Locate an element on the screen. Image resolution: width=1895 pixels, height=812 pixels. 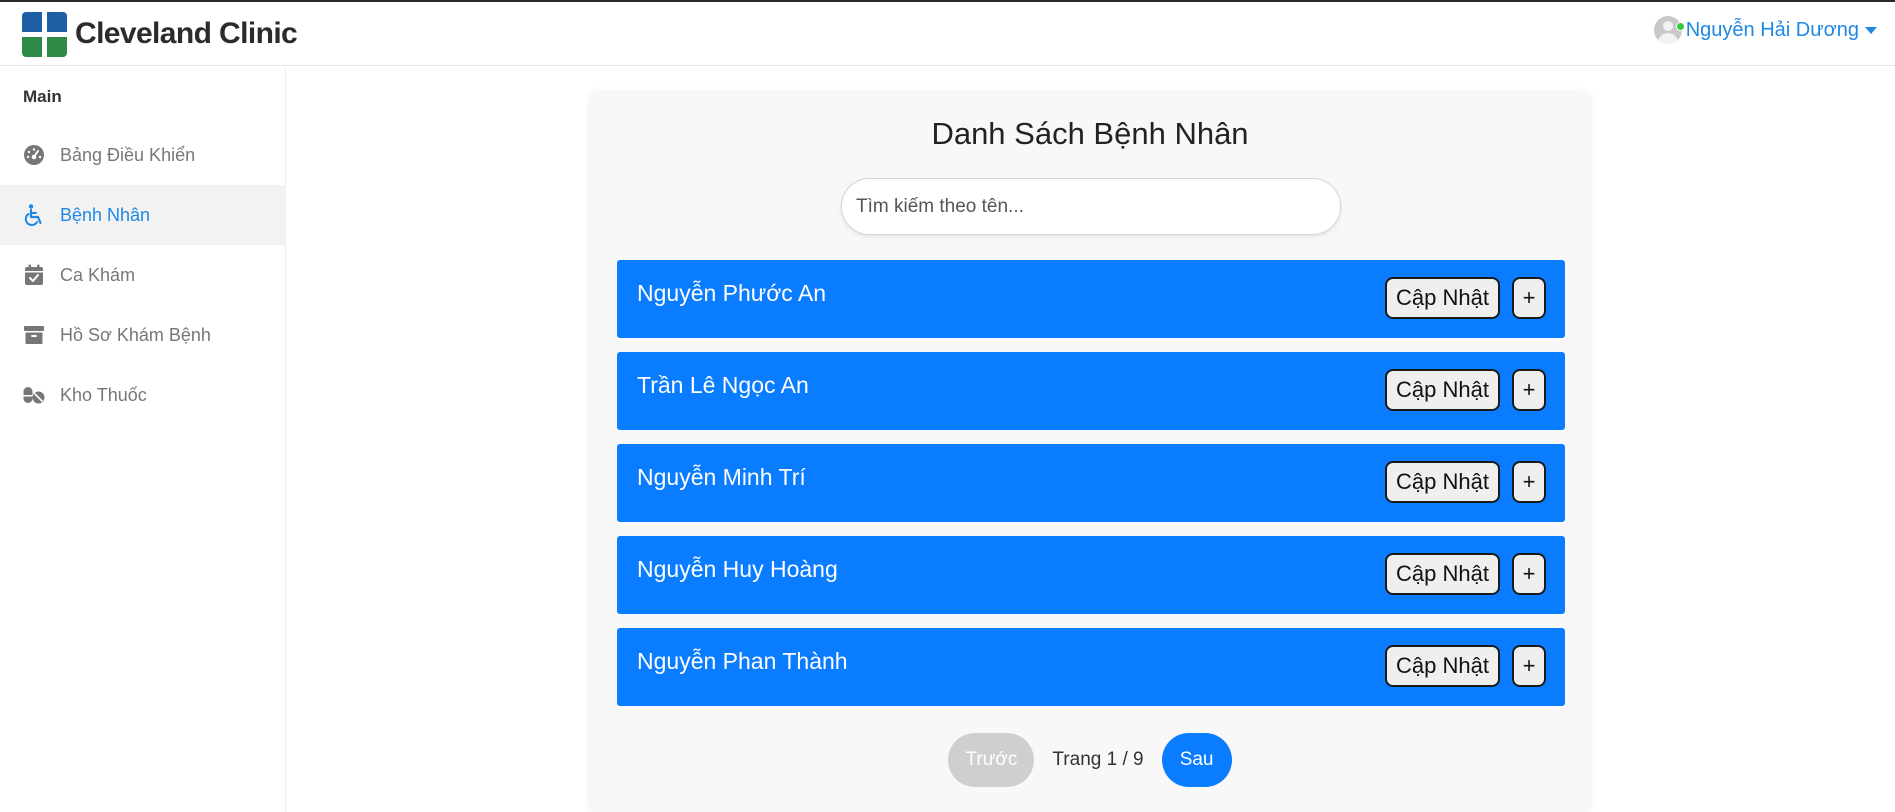
sidebar-item-label: Bệnh Nhân is located at coordinates (105, 214).